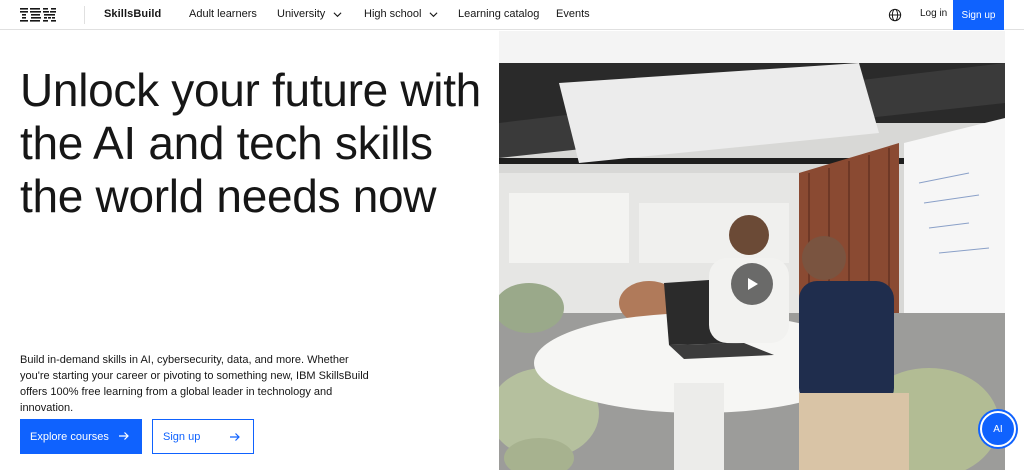 The width and height of the screenshot is (1024, 470). I want to click on explore-courses-button: Explore courses, so click(81, 436).